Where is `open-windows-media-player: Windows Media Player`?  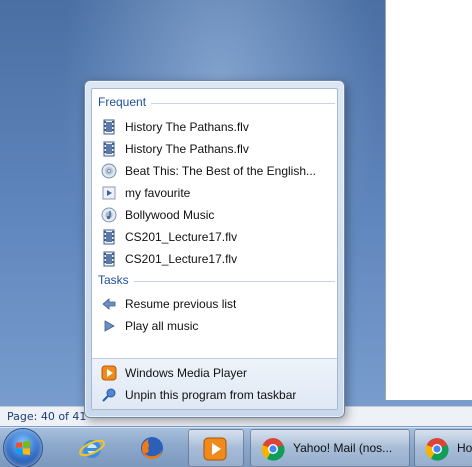
open-windows-media-player: Windows Media Player is located at coordinates (214, 373).